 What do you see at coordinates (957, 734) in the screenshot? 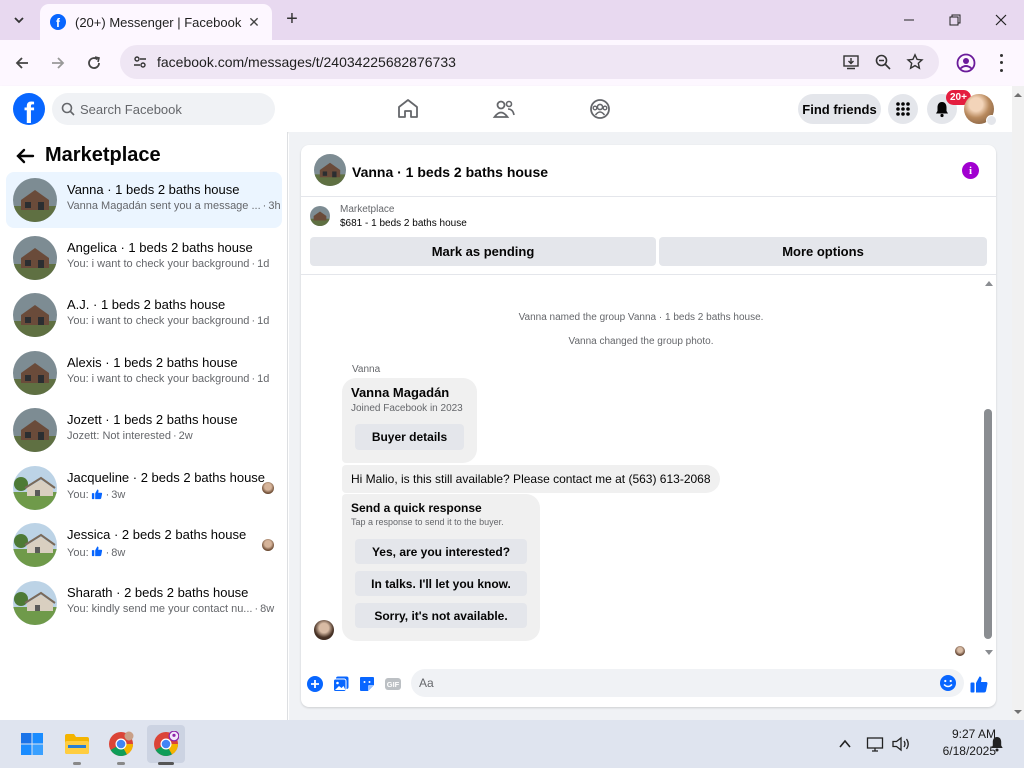
I see `clock-time: 9:27 AM` at bounding box center [957, 734].